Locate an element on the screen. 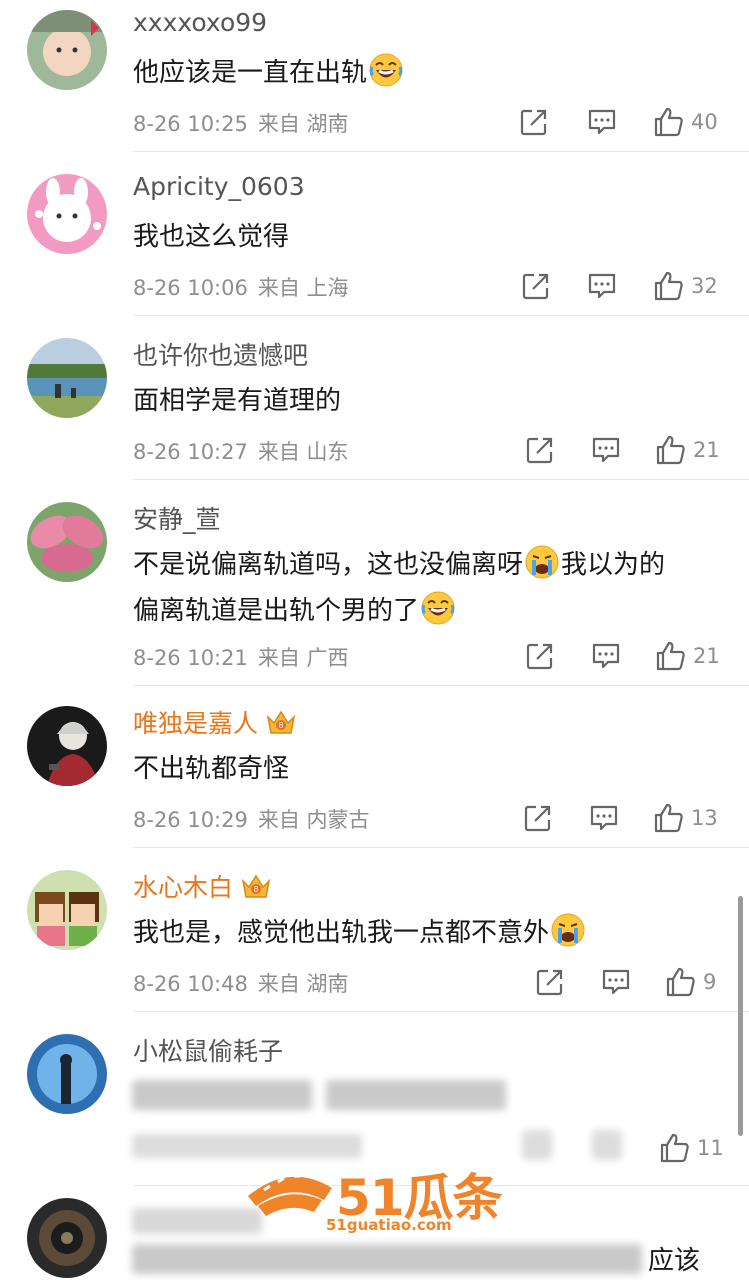 Image resolution: width=749 pixels, height=1280 pixels. comment-item: xxxxoxo99 他应该是一直在出轨 8-26 10:25 来自 湖南 40 is located at coordinates (374, 76).